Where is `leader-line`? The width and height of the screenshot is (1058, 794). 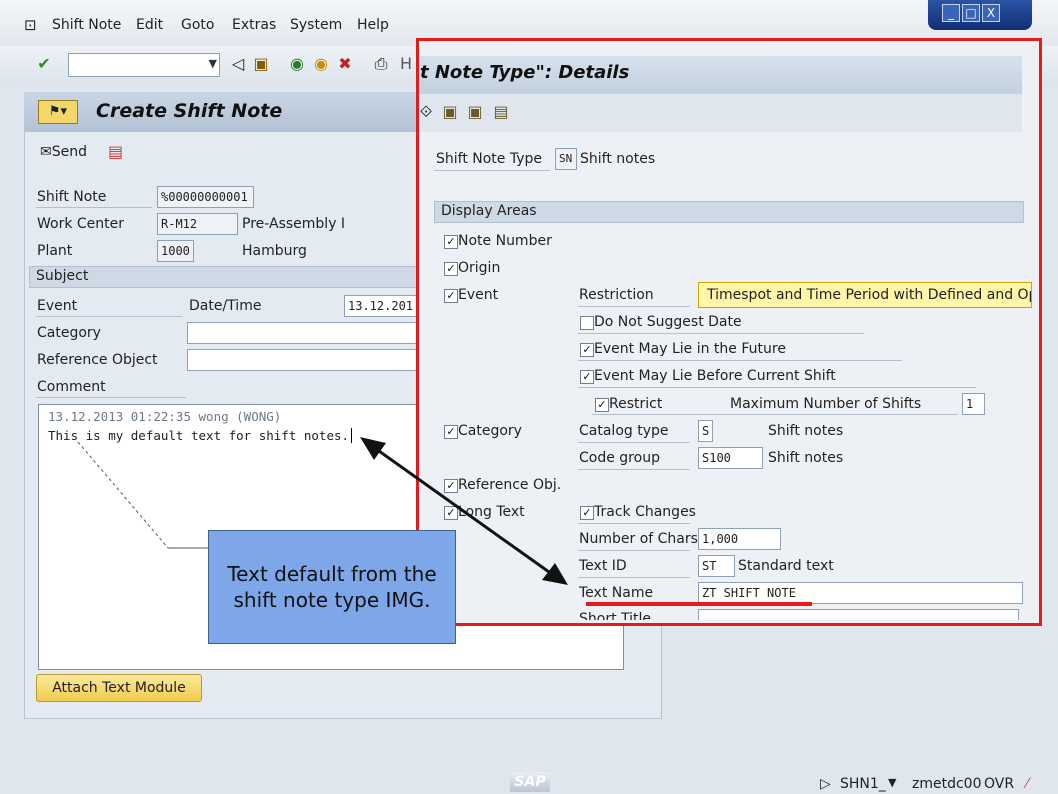 leader-line is located at coordinates (123, 495).